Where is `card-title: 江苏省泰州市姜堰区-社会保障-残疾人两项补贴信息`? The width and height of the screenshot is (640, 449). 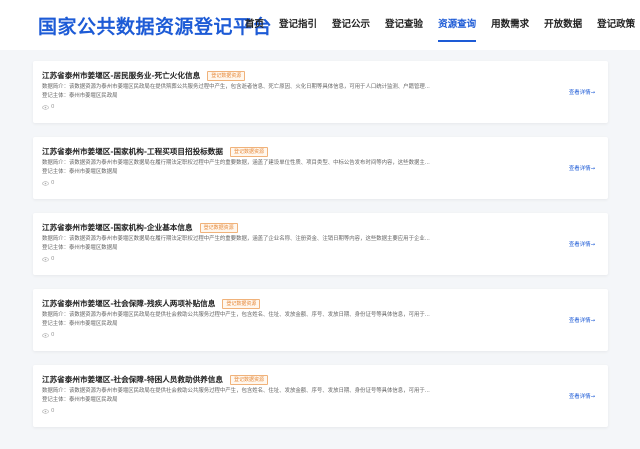
card-title: 江苏省泰州市姜堰区-社会保障-残疾人两项补贴信息 is located at coordinates (128, 303).